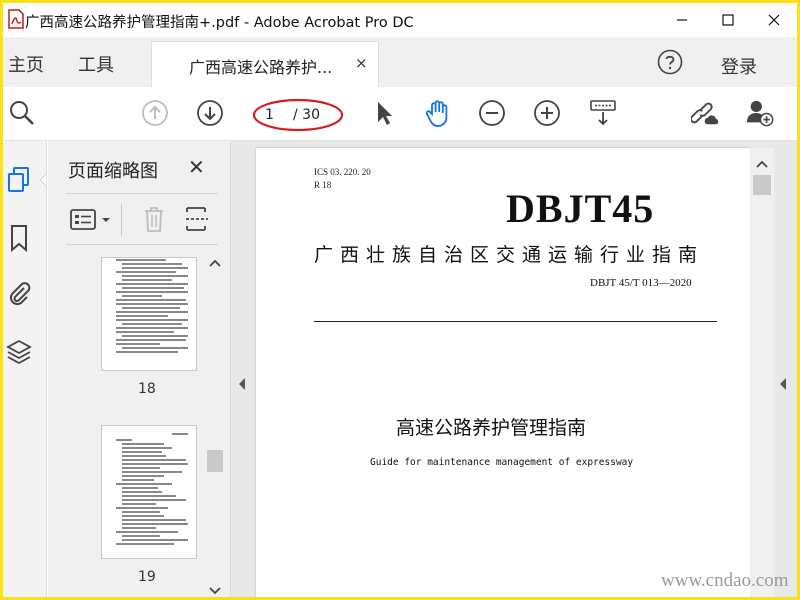 The image size is (800, 600). Describe the element at coordinates (400, 62) in the screenshot. I see `tab-bar: 主页 工具 广西高速公路养护... × 登录` at that location.